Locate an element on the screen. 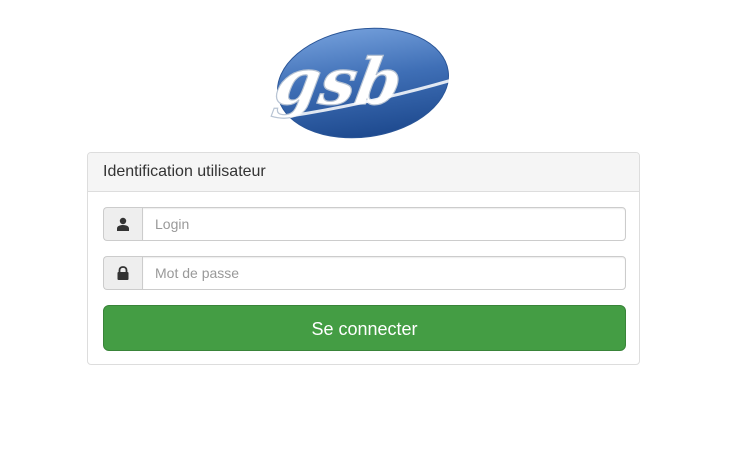 Image resolution: width=743 pixels, height=467 pixels. password-input-group is located at coordinates (364, 273).